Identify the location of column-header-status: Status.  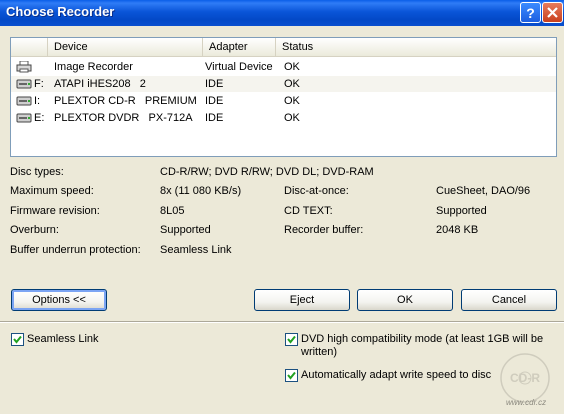
(416, 47).